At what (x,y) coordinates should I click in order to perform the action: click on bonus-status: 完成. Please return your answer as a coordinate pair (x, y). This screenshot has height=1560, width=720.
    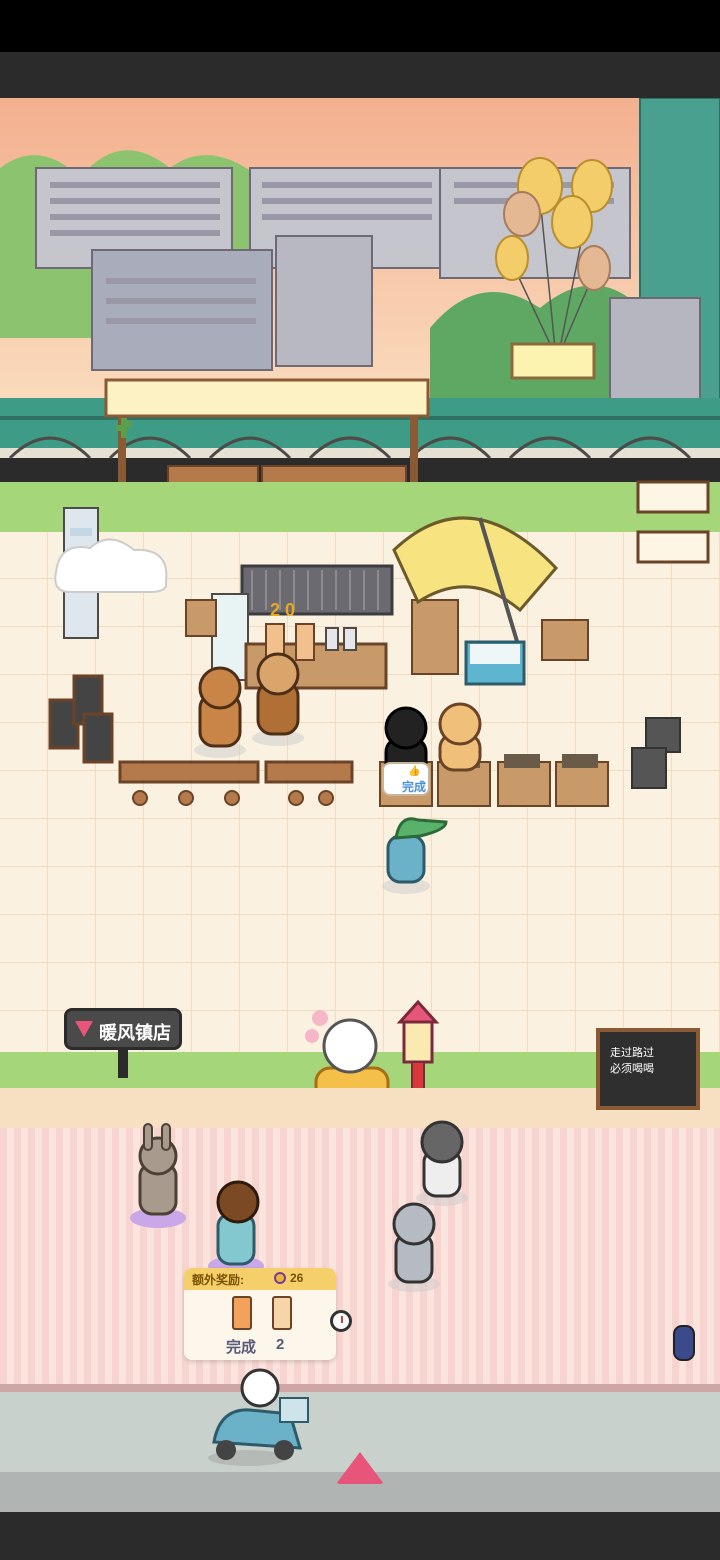
    Looking at the image, I should click on (241, 1347).